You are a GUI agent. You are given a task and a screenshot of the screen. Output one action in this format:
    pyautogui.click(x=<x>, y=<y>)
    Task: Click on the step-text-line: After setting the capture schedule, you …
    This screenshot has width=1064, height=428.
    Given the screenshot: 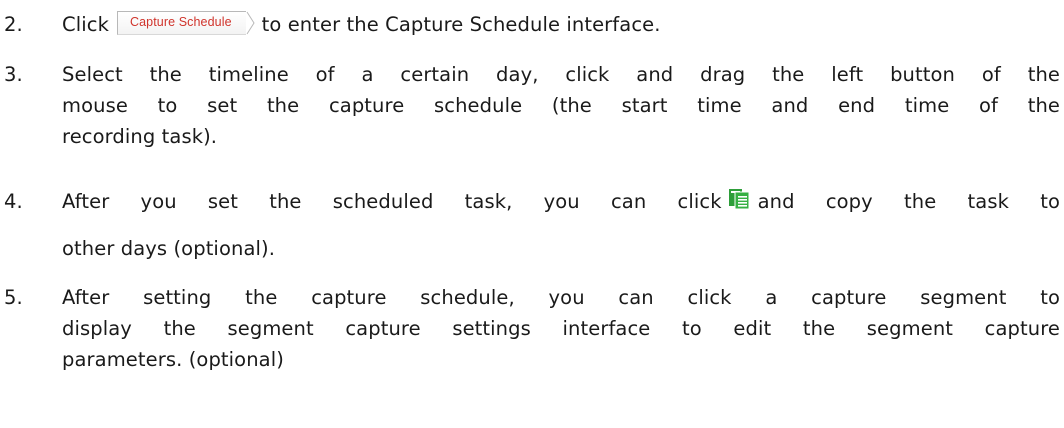 What is the action you would take?
    pyautogui.click(x=561, y=297)
    